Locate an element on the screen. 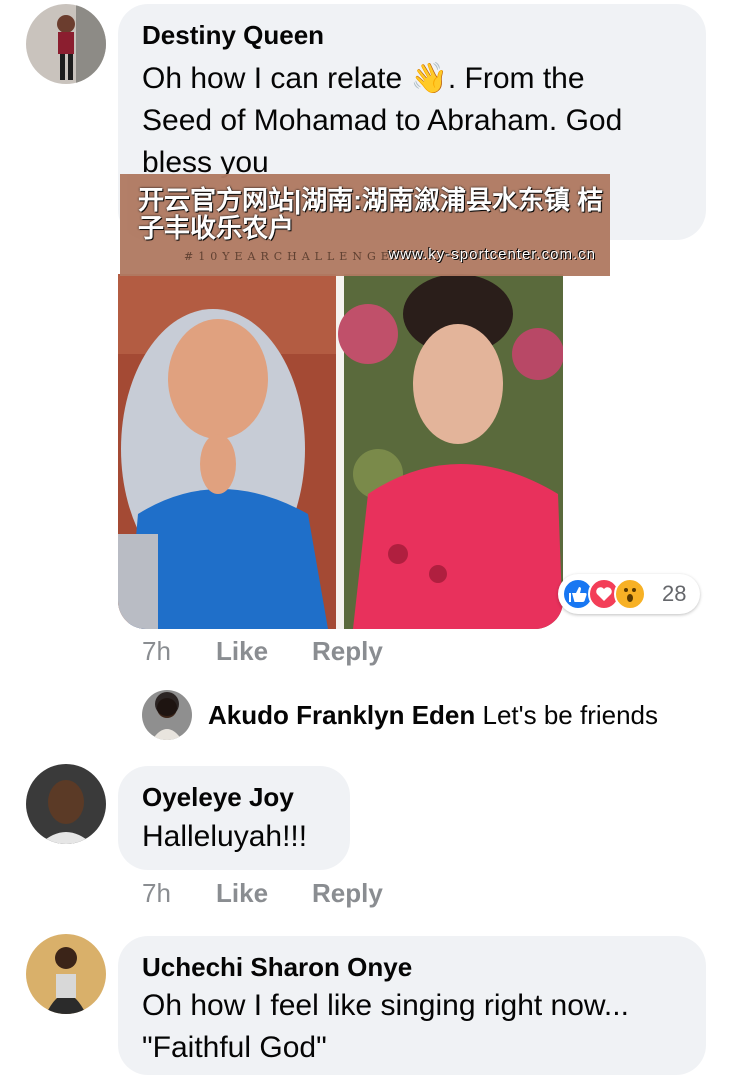  comment-author: Oyeleye Joy is located at coordinates (218, 797).